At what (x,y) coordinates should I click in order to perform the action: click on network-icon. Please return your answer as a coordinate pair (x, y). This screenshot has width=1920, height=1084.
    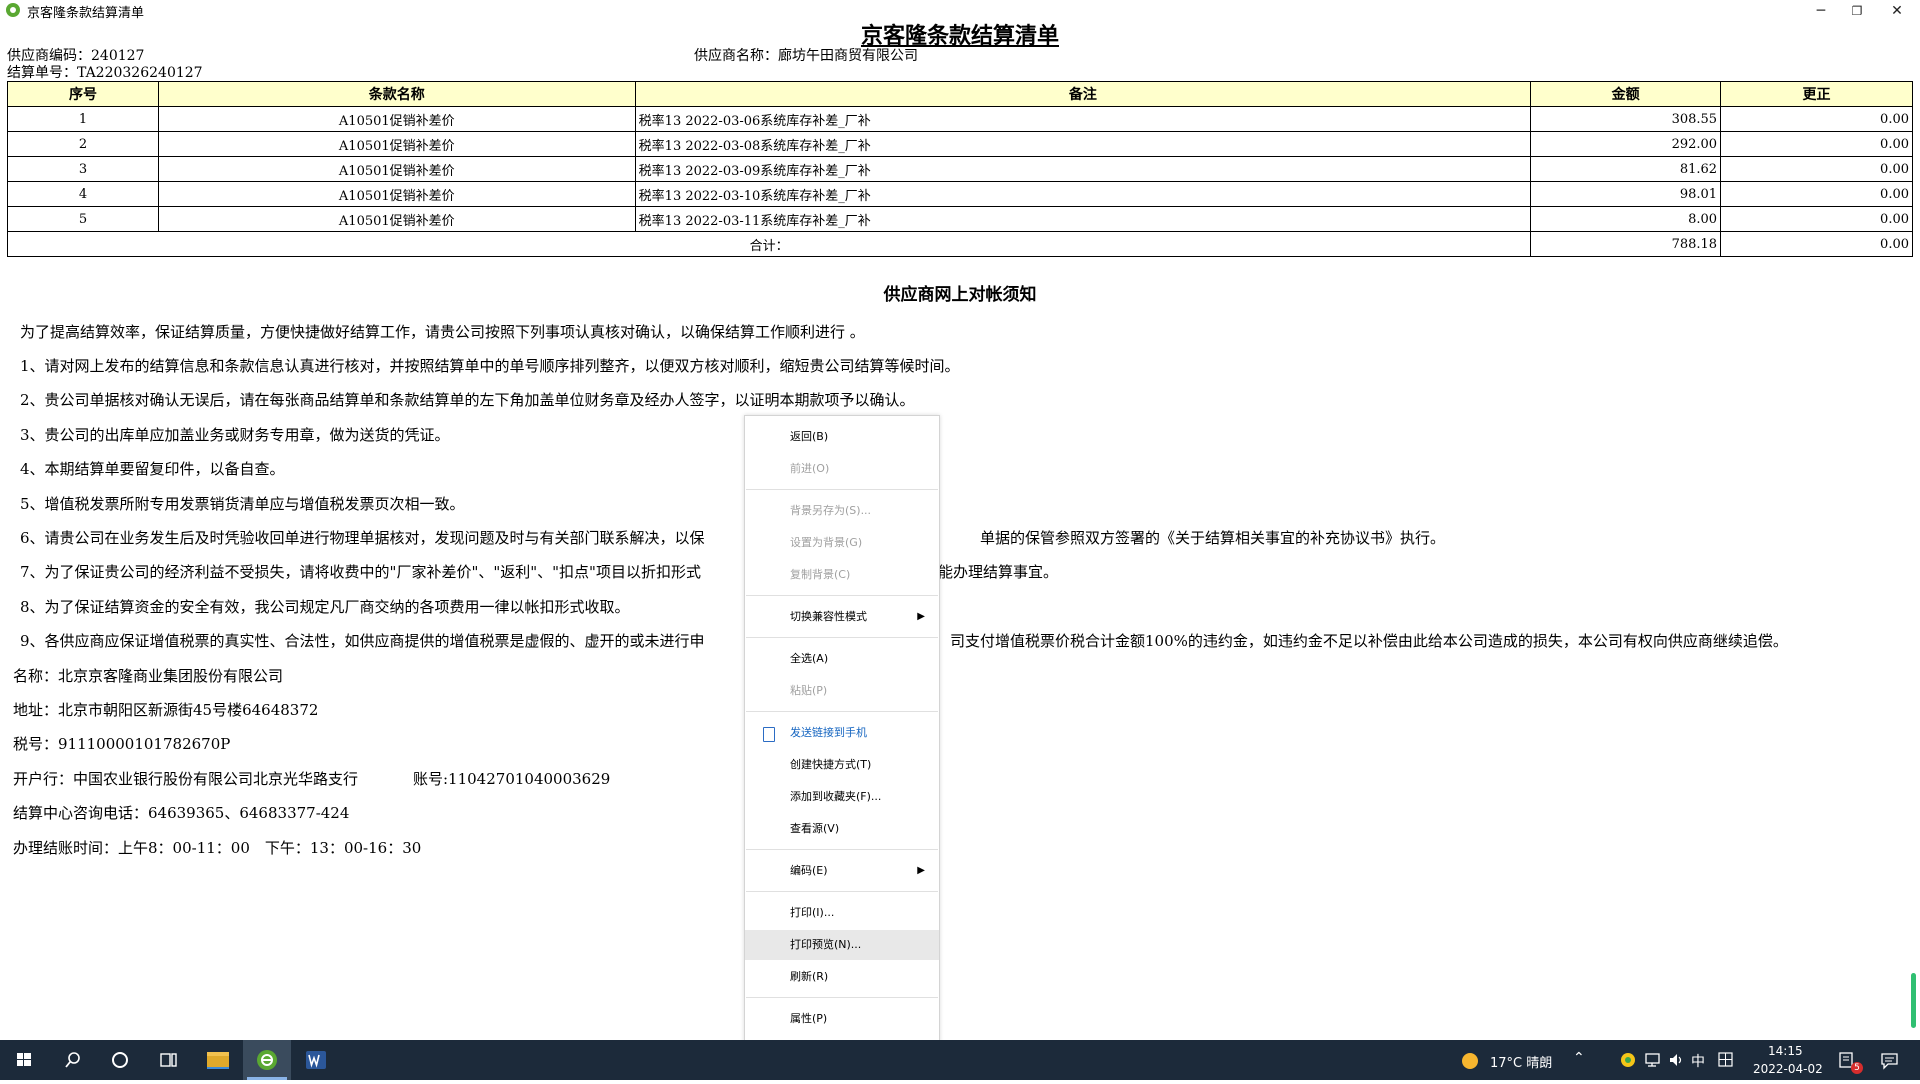
    Looking at the image, I should click on (1653, 1060).